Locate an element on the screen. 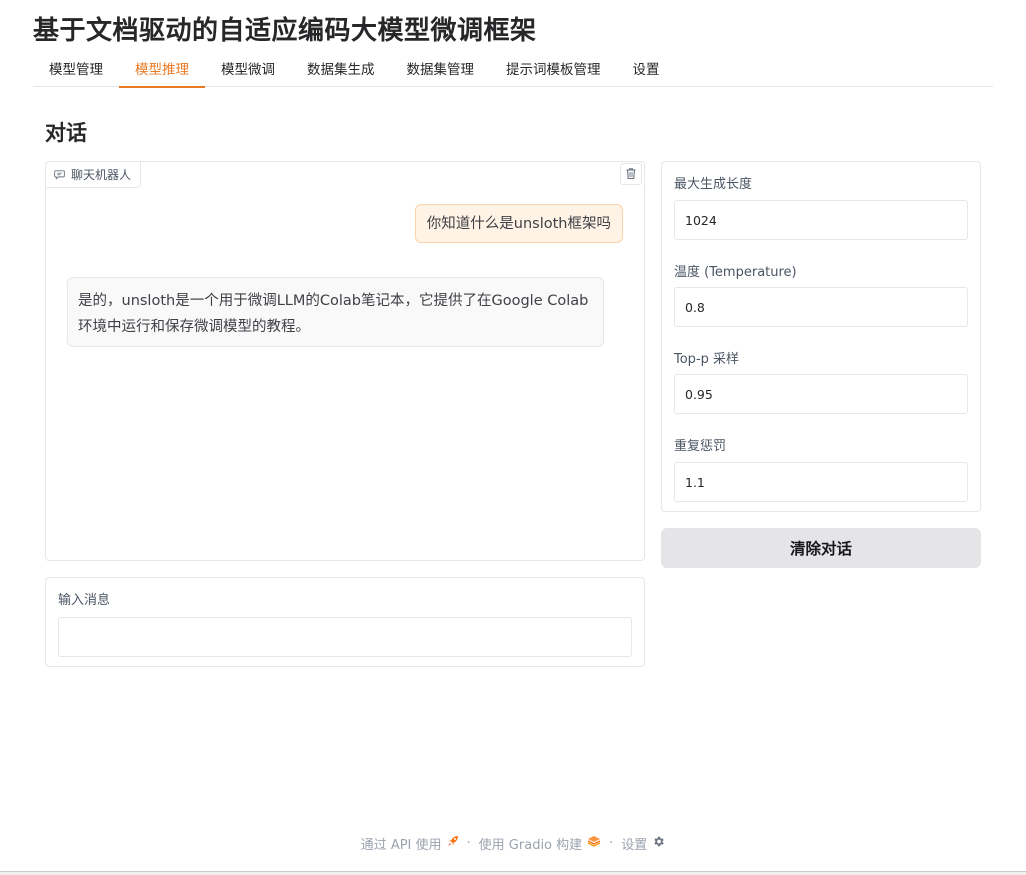  tab-dataset-generation: 数据集生成 is located at coordinates (341, 70).